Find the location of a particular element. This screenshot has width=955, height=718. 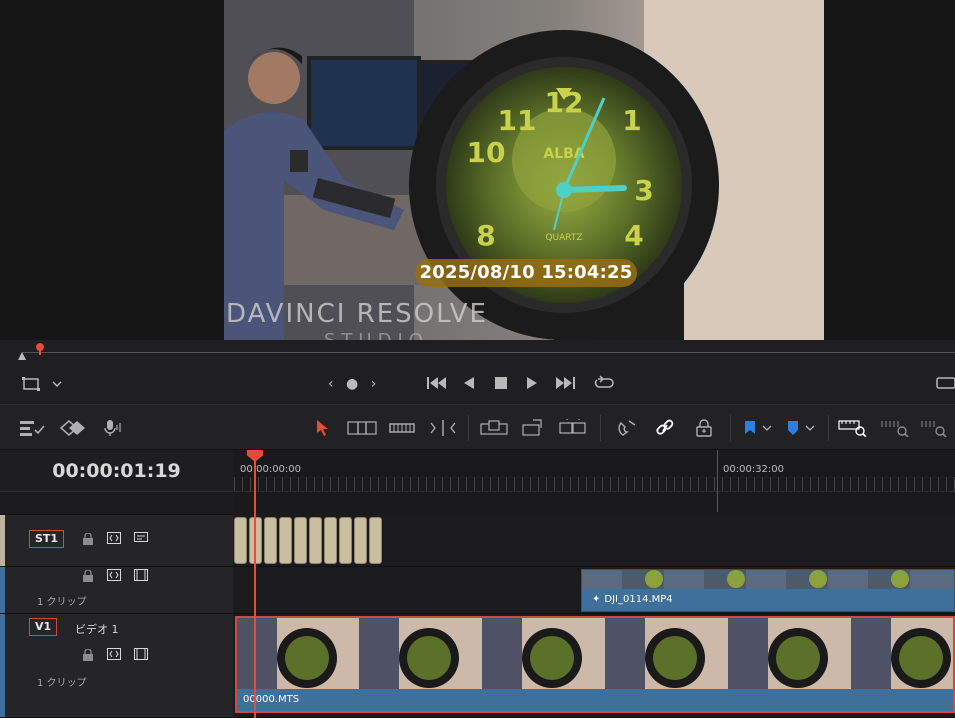

ruler-label-32s: 00:00:32:00 is located at coordinates (754, 469).